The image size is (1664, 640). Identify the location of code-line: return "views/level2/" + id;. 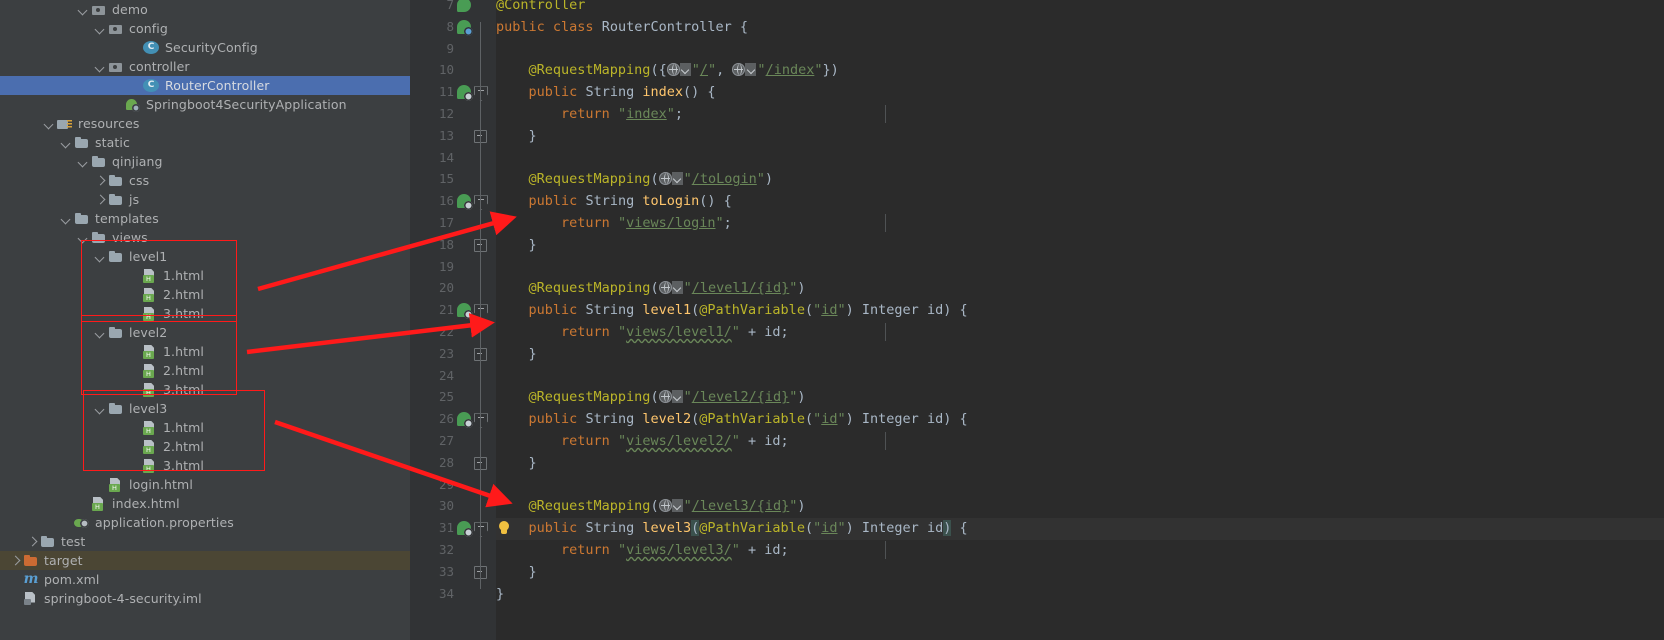
(642, 441).